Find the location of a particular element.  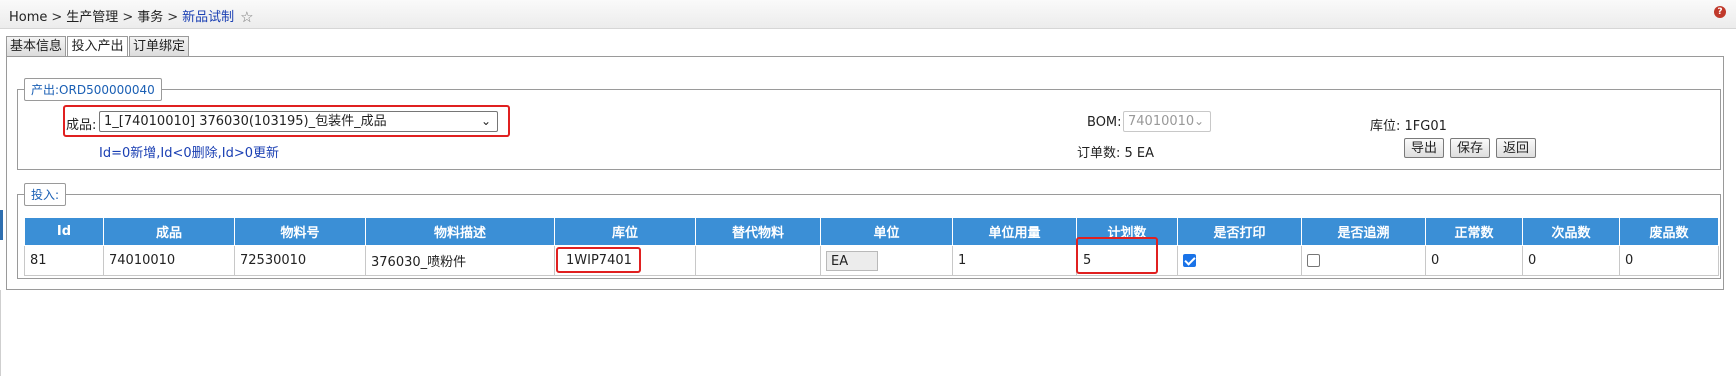

product-label: 成品: is located at coordinates (81, 125).